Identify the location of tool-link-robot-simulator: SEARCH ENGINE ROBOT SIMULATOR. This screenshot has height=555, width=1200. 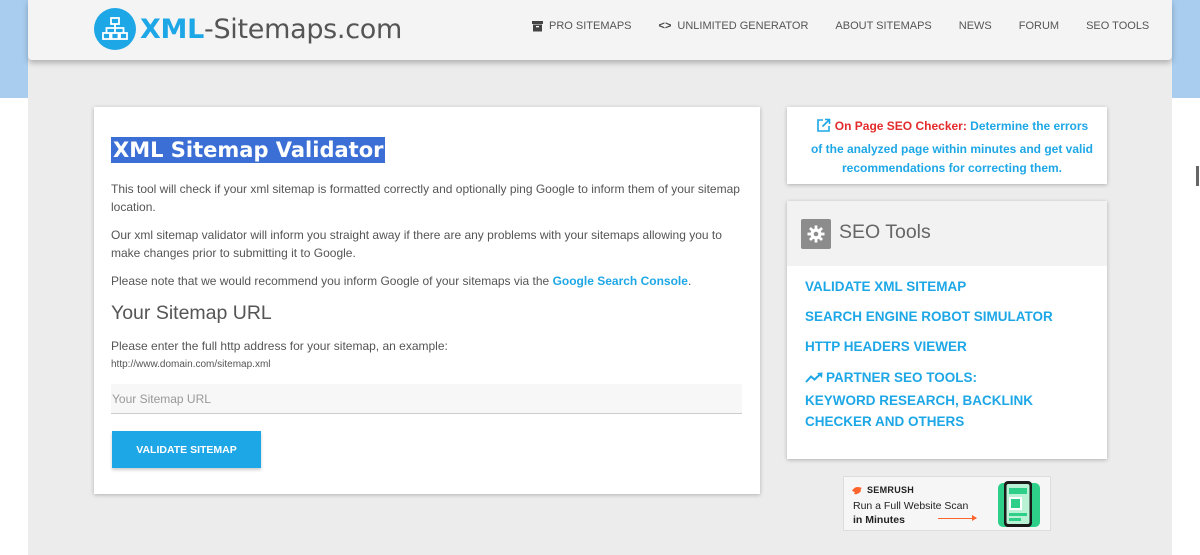
(929, 317).